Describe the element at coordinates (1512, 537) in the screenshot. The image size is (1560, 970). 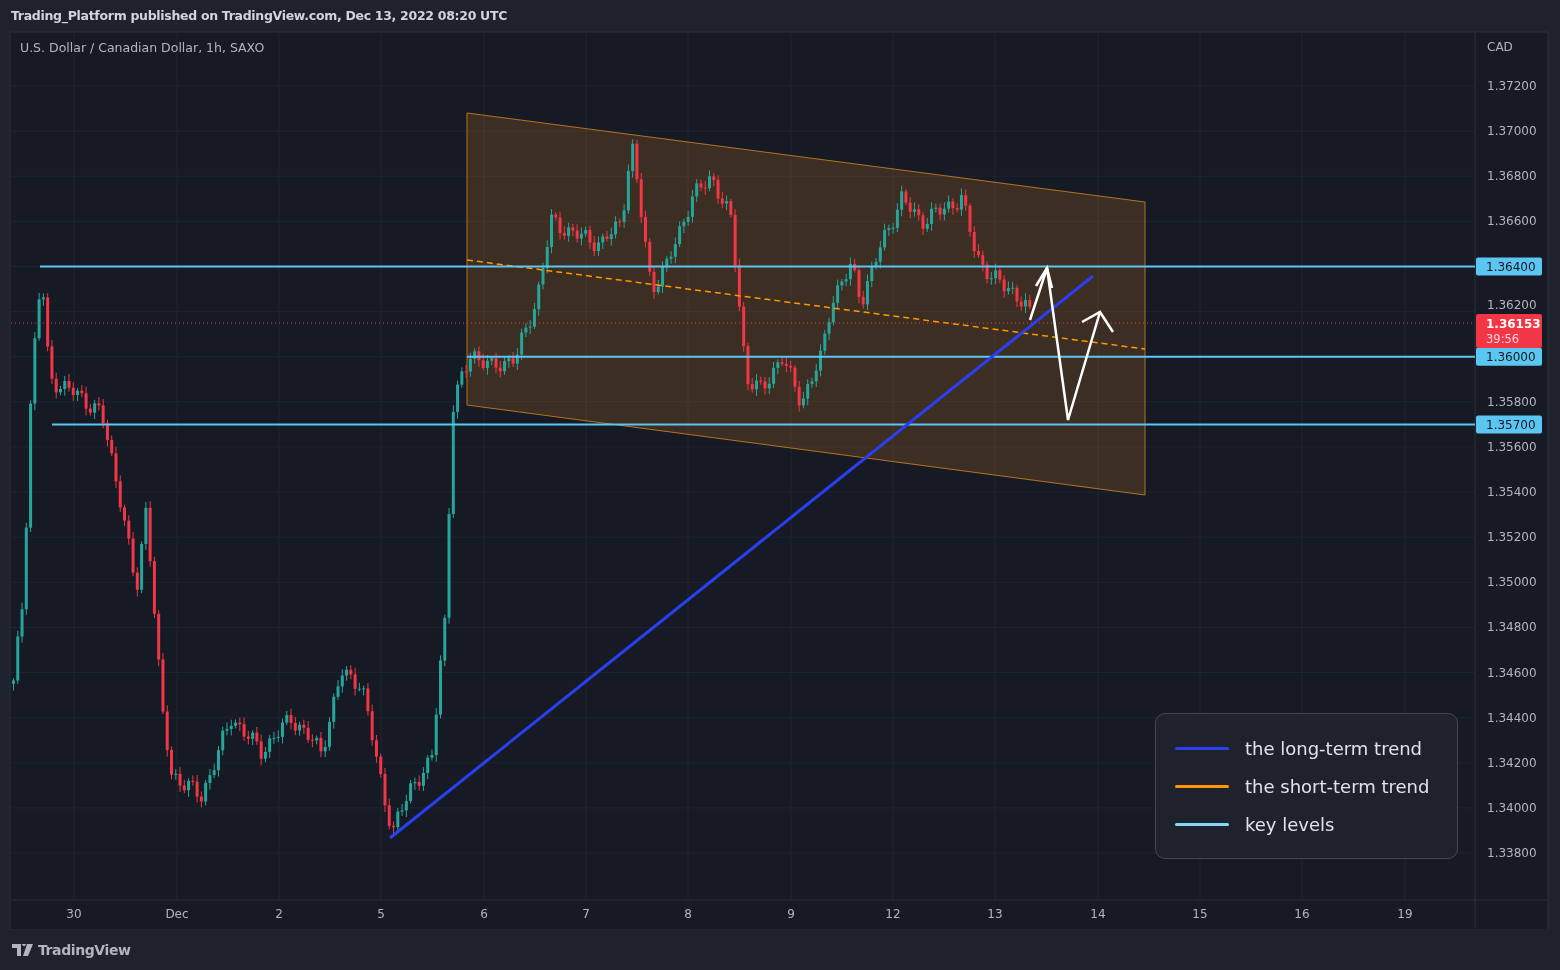
I see `price-tick-label: 1.35200` at that location.